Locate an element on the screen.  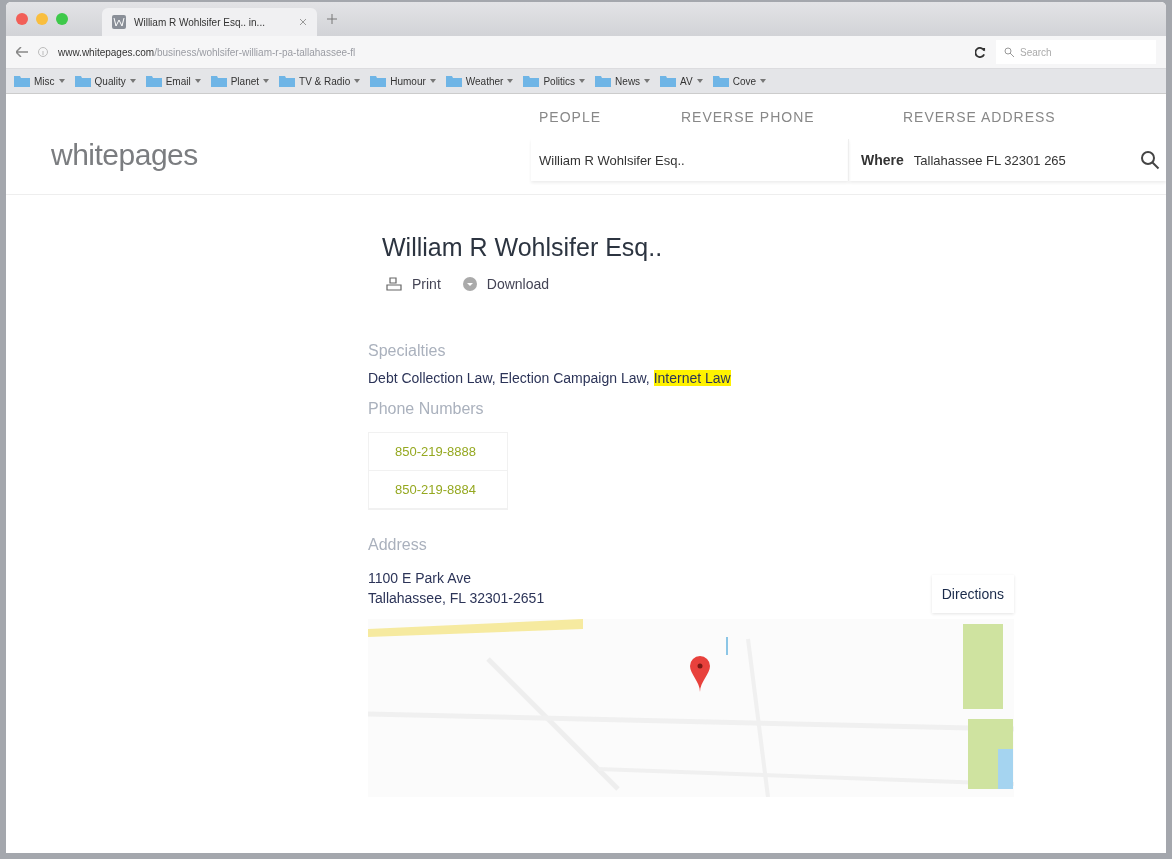
info-icon is located at coordinates (43, 52).